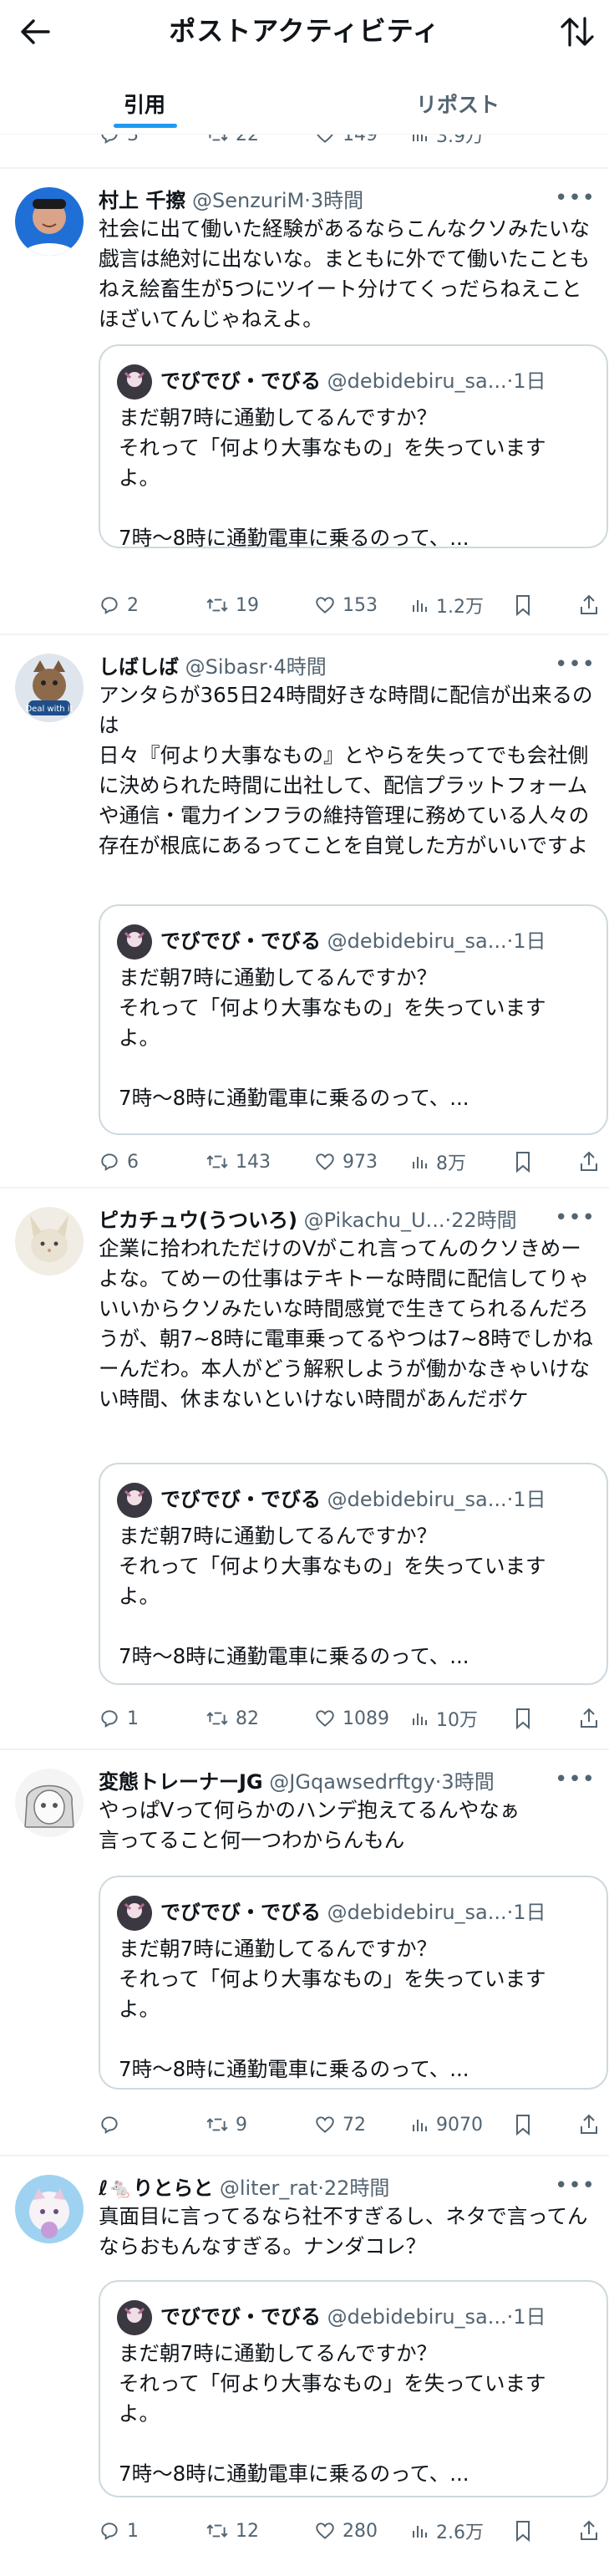  What do you see at coordinates (232, 2531) in the screenshot?
I see `repost-button: 12` at bounding box center [232, 2531].